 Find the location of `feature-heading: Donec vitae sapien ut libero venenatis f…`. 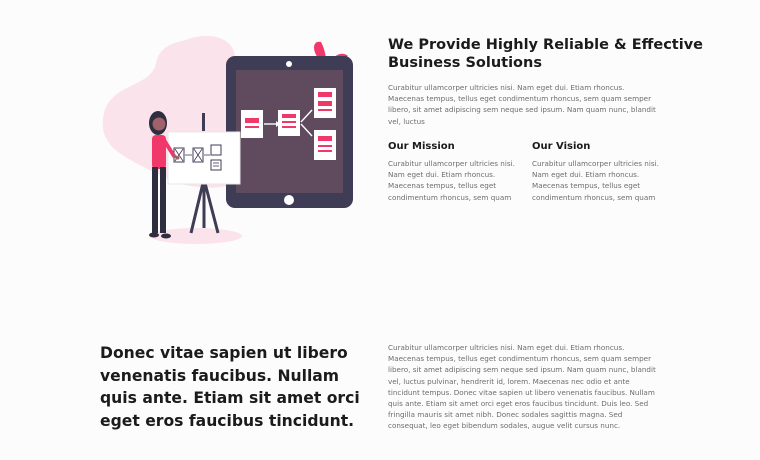

feature-heading: Donec vitae sapien ut libero venenatis f… is located at coordinates (230, 387).